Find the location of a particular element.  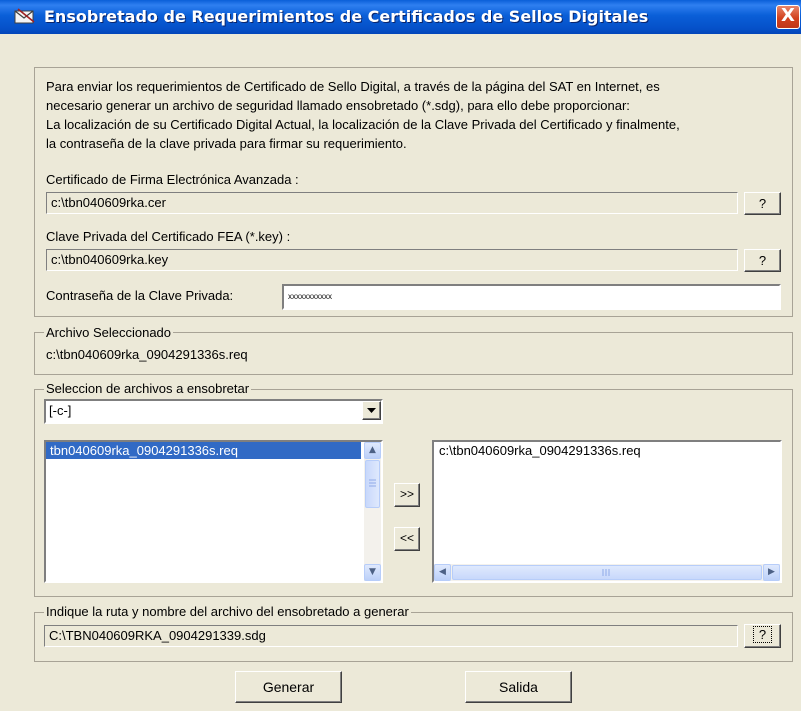

exit-button-label: Salida is located at coordinates (518, 687).